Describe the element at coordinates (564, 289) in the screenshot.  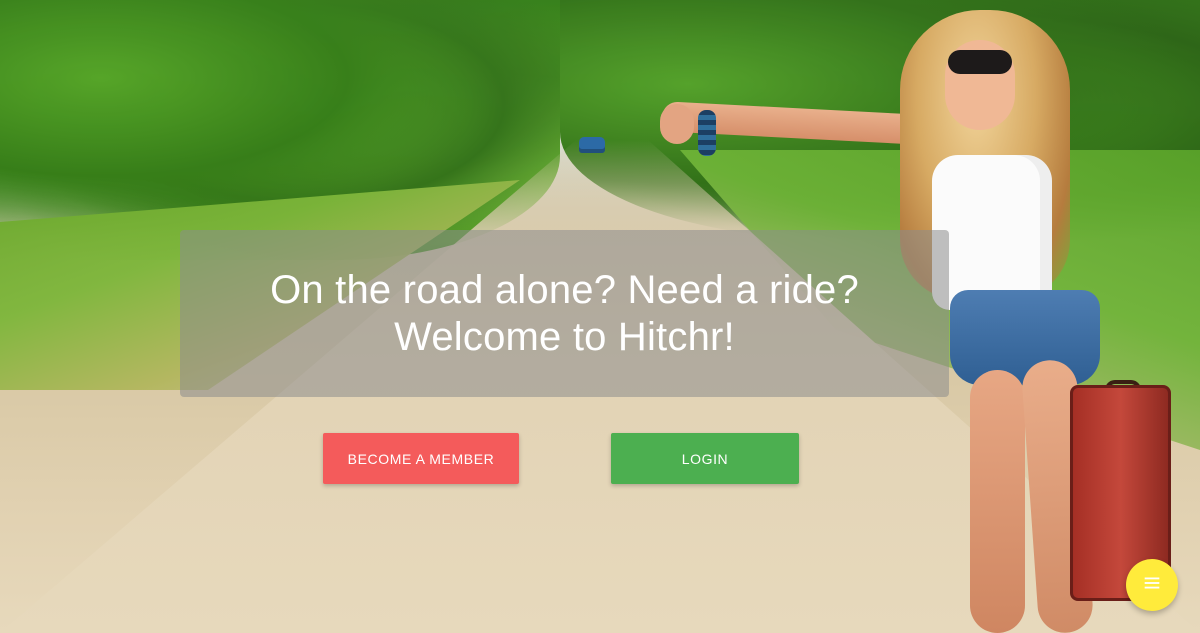
I see `headline-line-1: On the road alone? Need a ride?` at that location.